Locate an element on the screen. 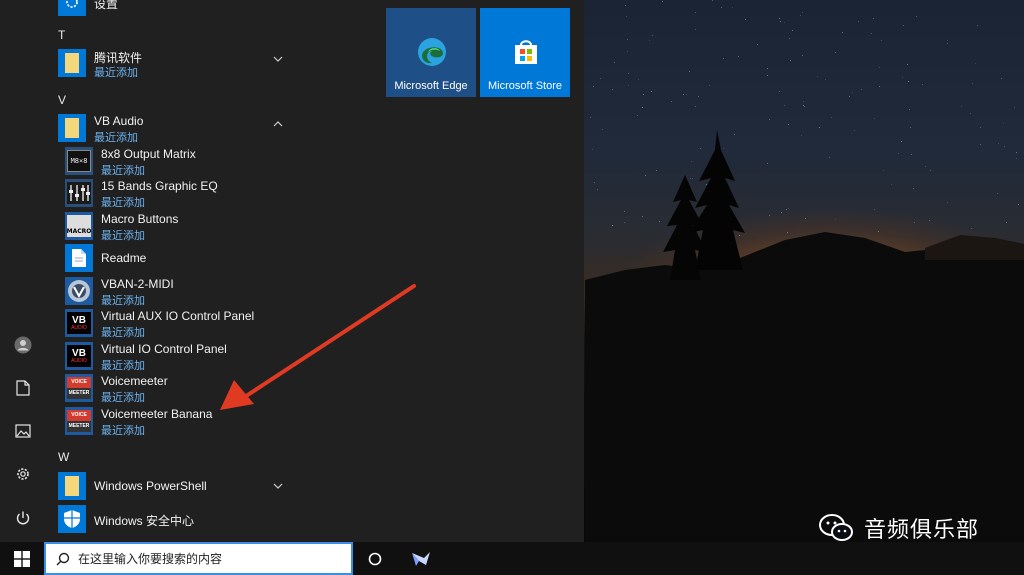  letter-header-w: W is located at coordinates (63, 457).